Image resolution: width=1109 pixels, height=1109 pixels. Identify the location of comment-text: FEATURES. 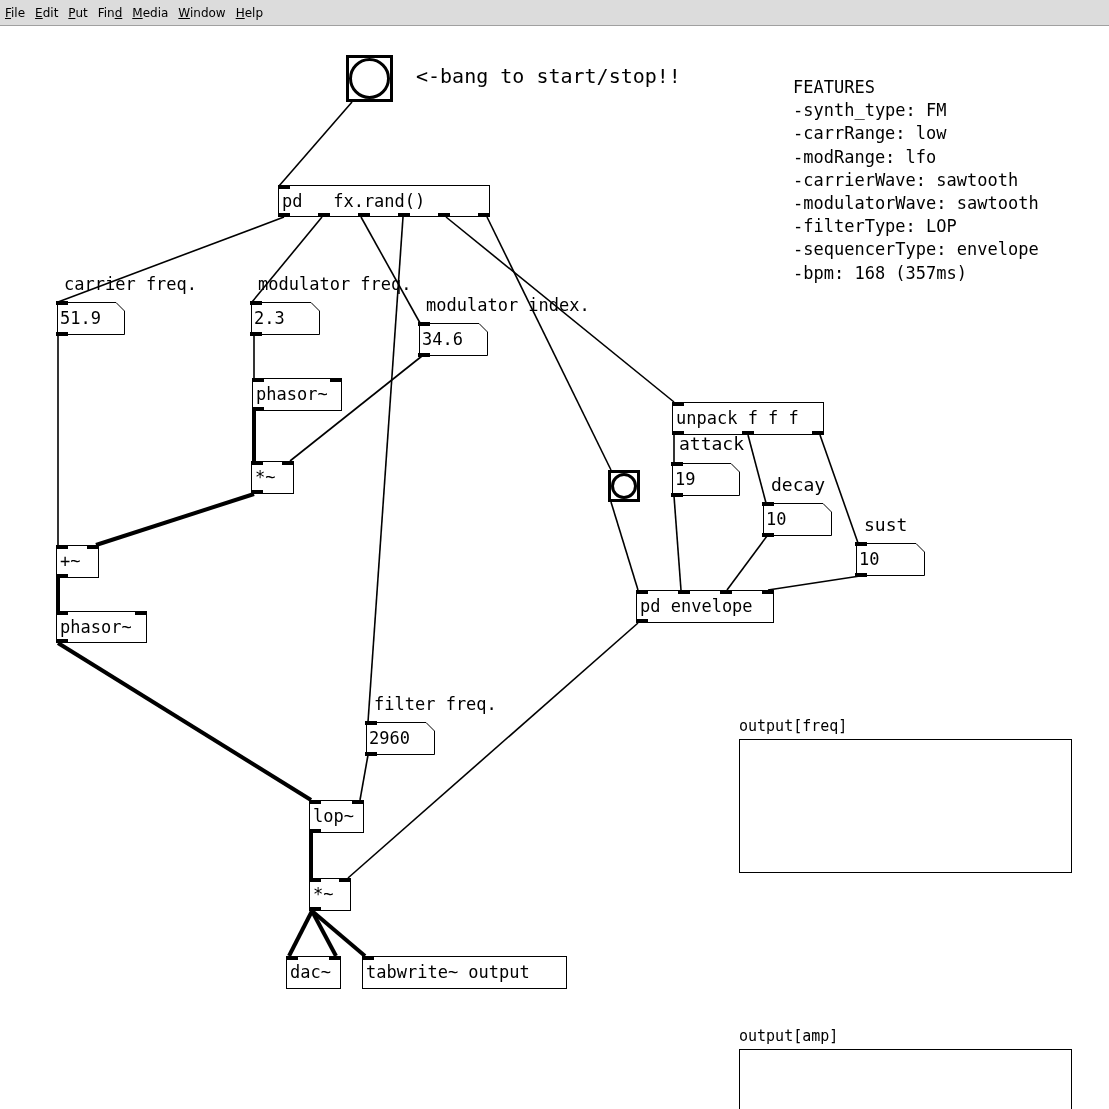
(834, 87).